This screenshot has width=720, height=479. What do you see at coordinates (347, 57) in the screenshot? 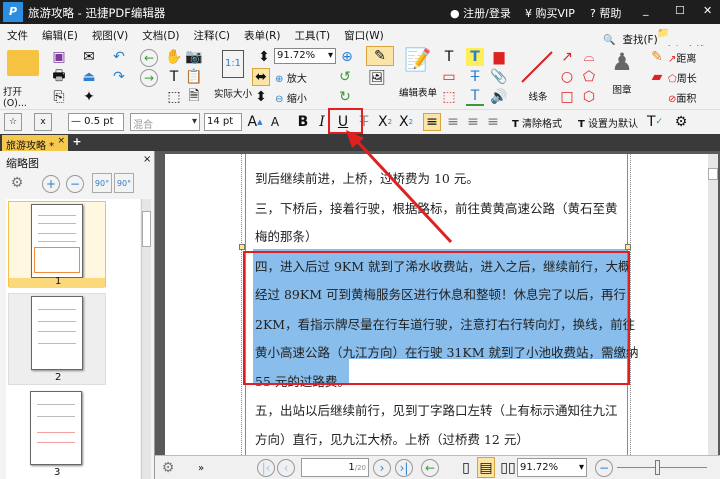
I see `zoom-tool-icon: ⊕` at bounding box center [347, 57].